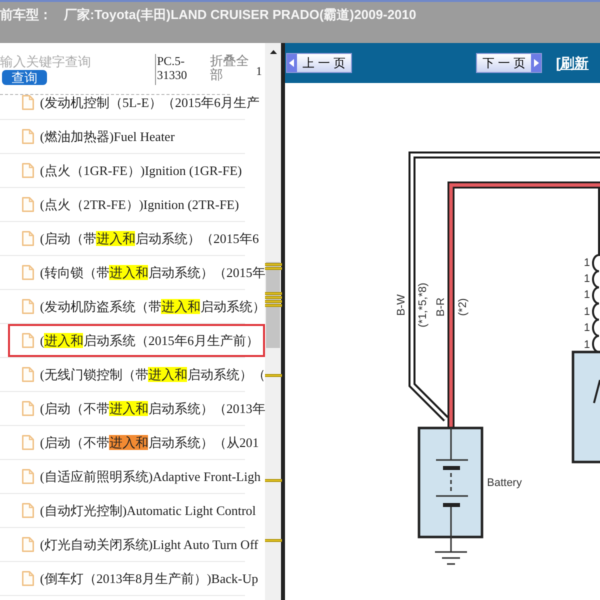 The image size is (600, 600). Describe the element at coordinates (319, 63) in the screenshot. I see `previous-page-button: 上 一 页` at that location.